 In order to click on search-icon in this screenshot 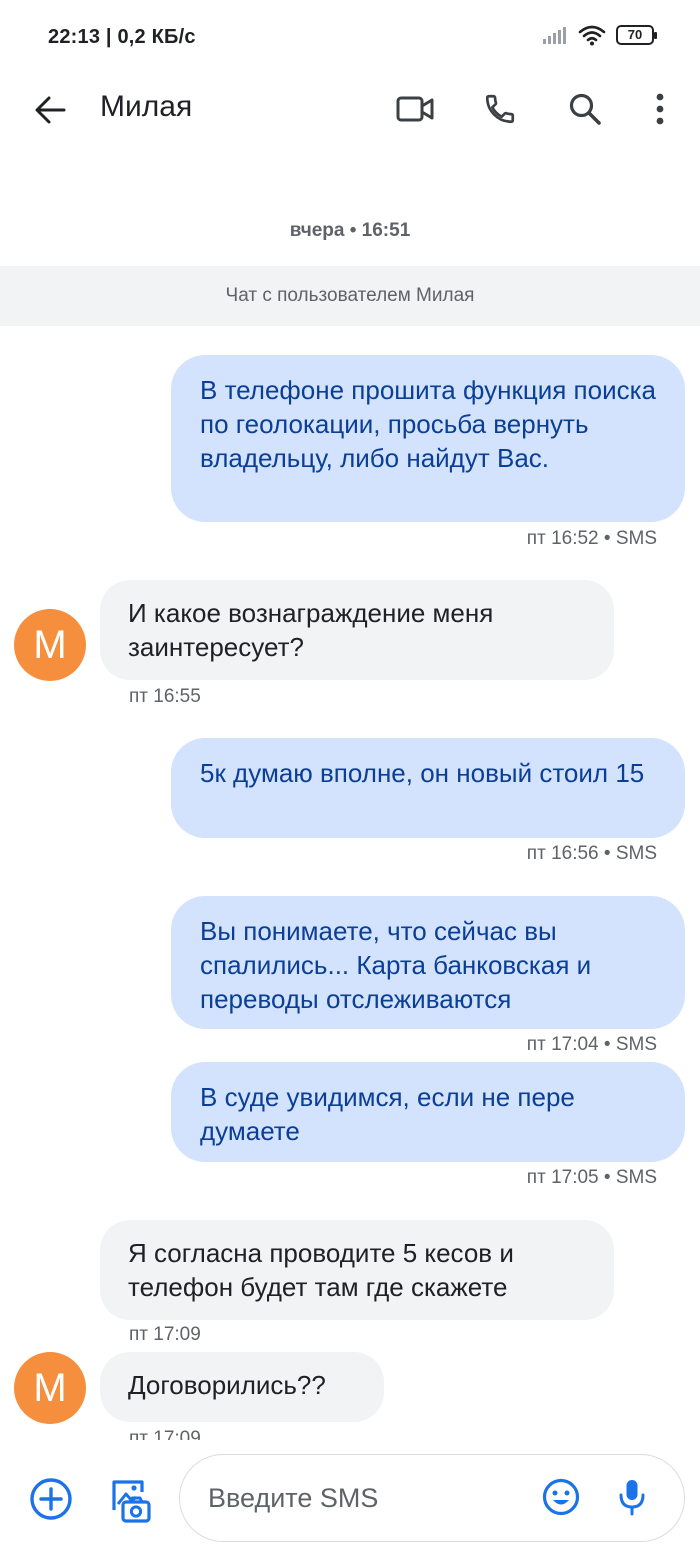, I will do `click(585, 109)`.